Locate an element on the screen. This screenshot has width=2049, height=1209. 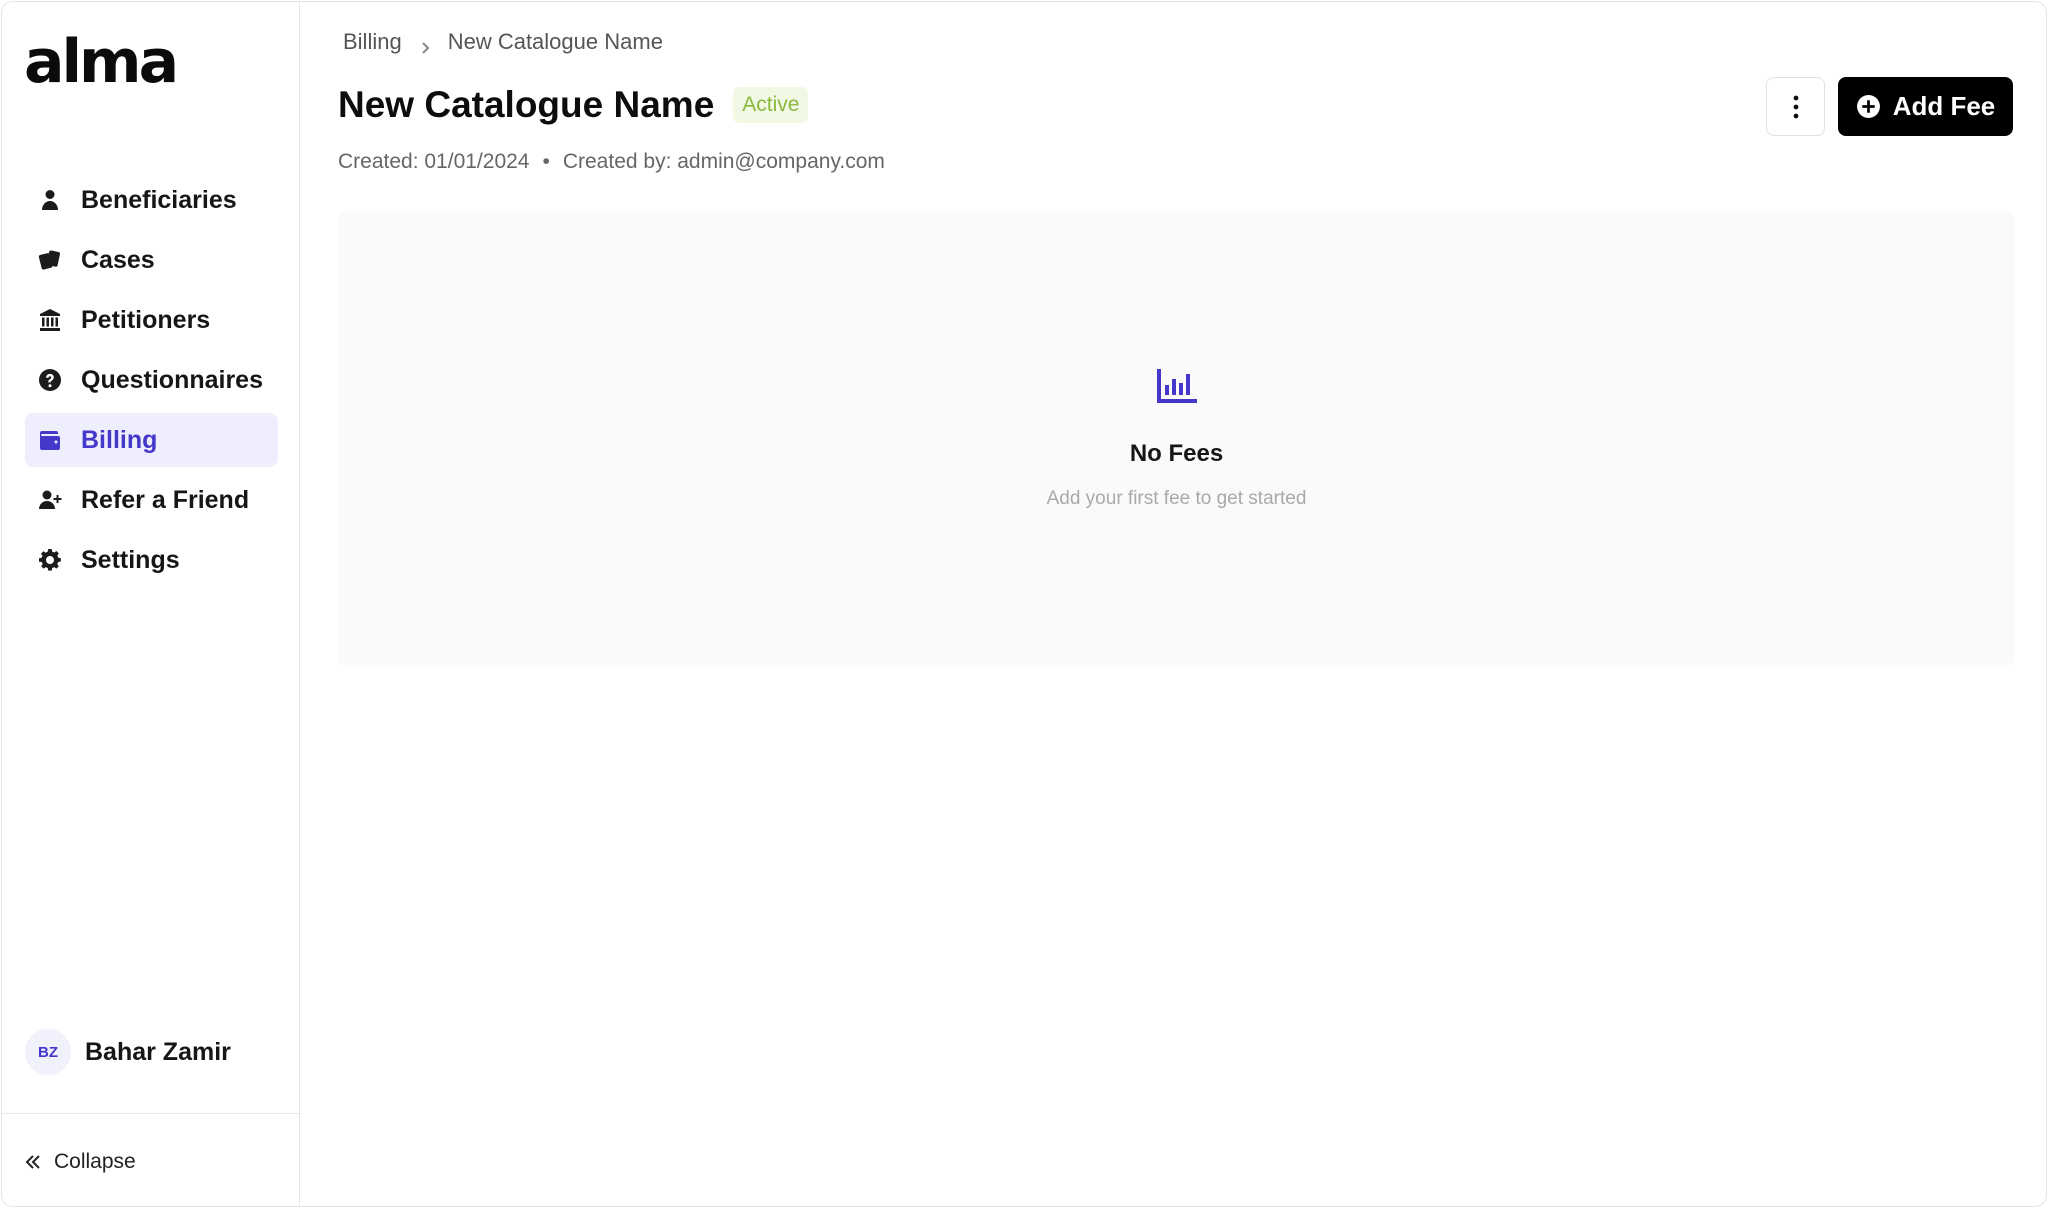
question-circle-icon is located at coordinates (50, 380).